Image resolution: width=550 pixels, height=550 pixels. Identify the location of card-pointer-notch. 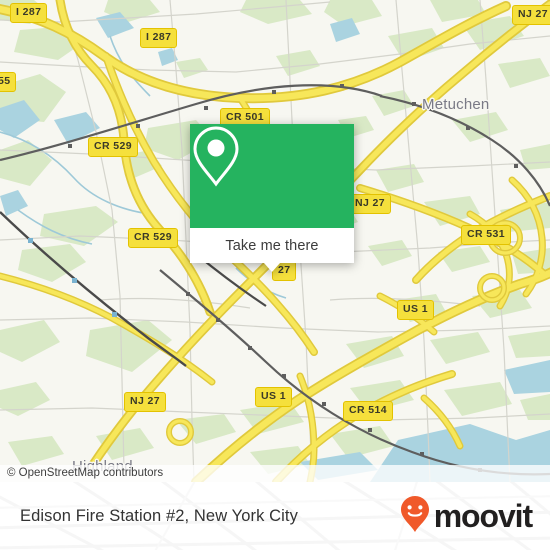
(272, 267).